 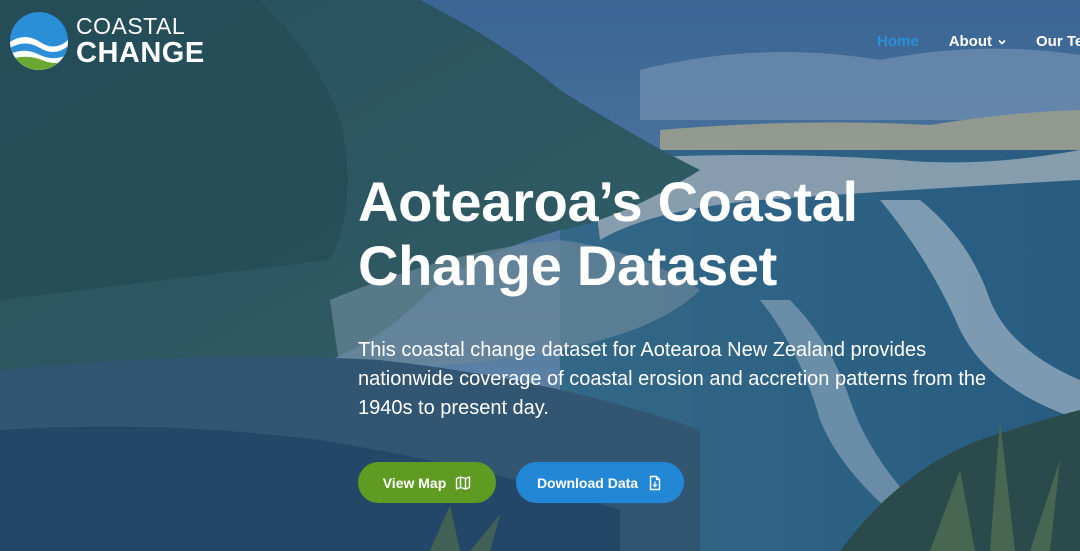 I want to click on download-data-label: Download Data, so click(x=587, y=482).